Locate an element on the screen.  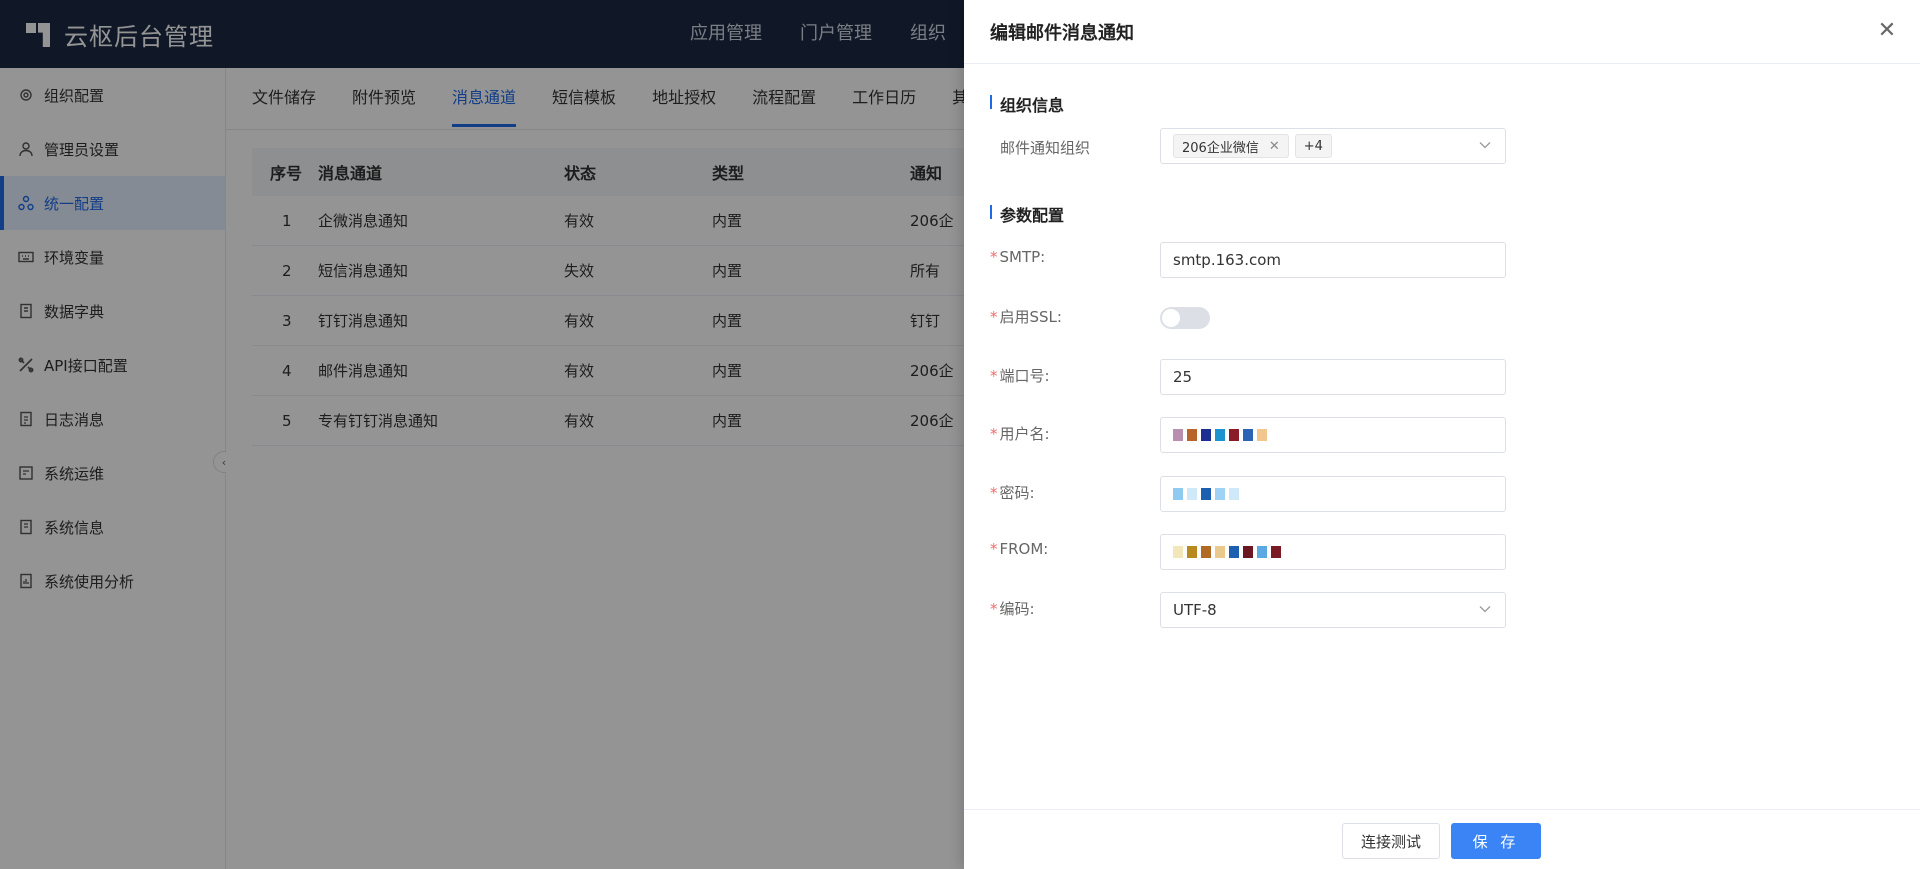
drawer-footer: 连接测试 保 存 is located at coordinates (1442, 839).